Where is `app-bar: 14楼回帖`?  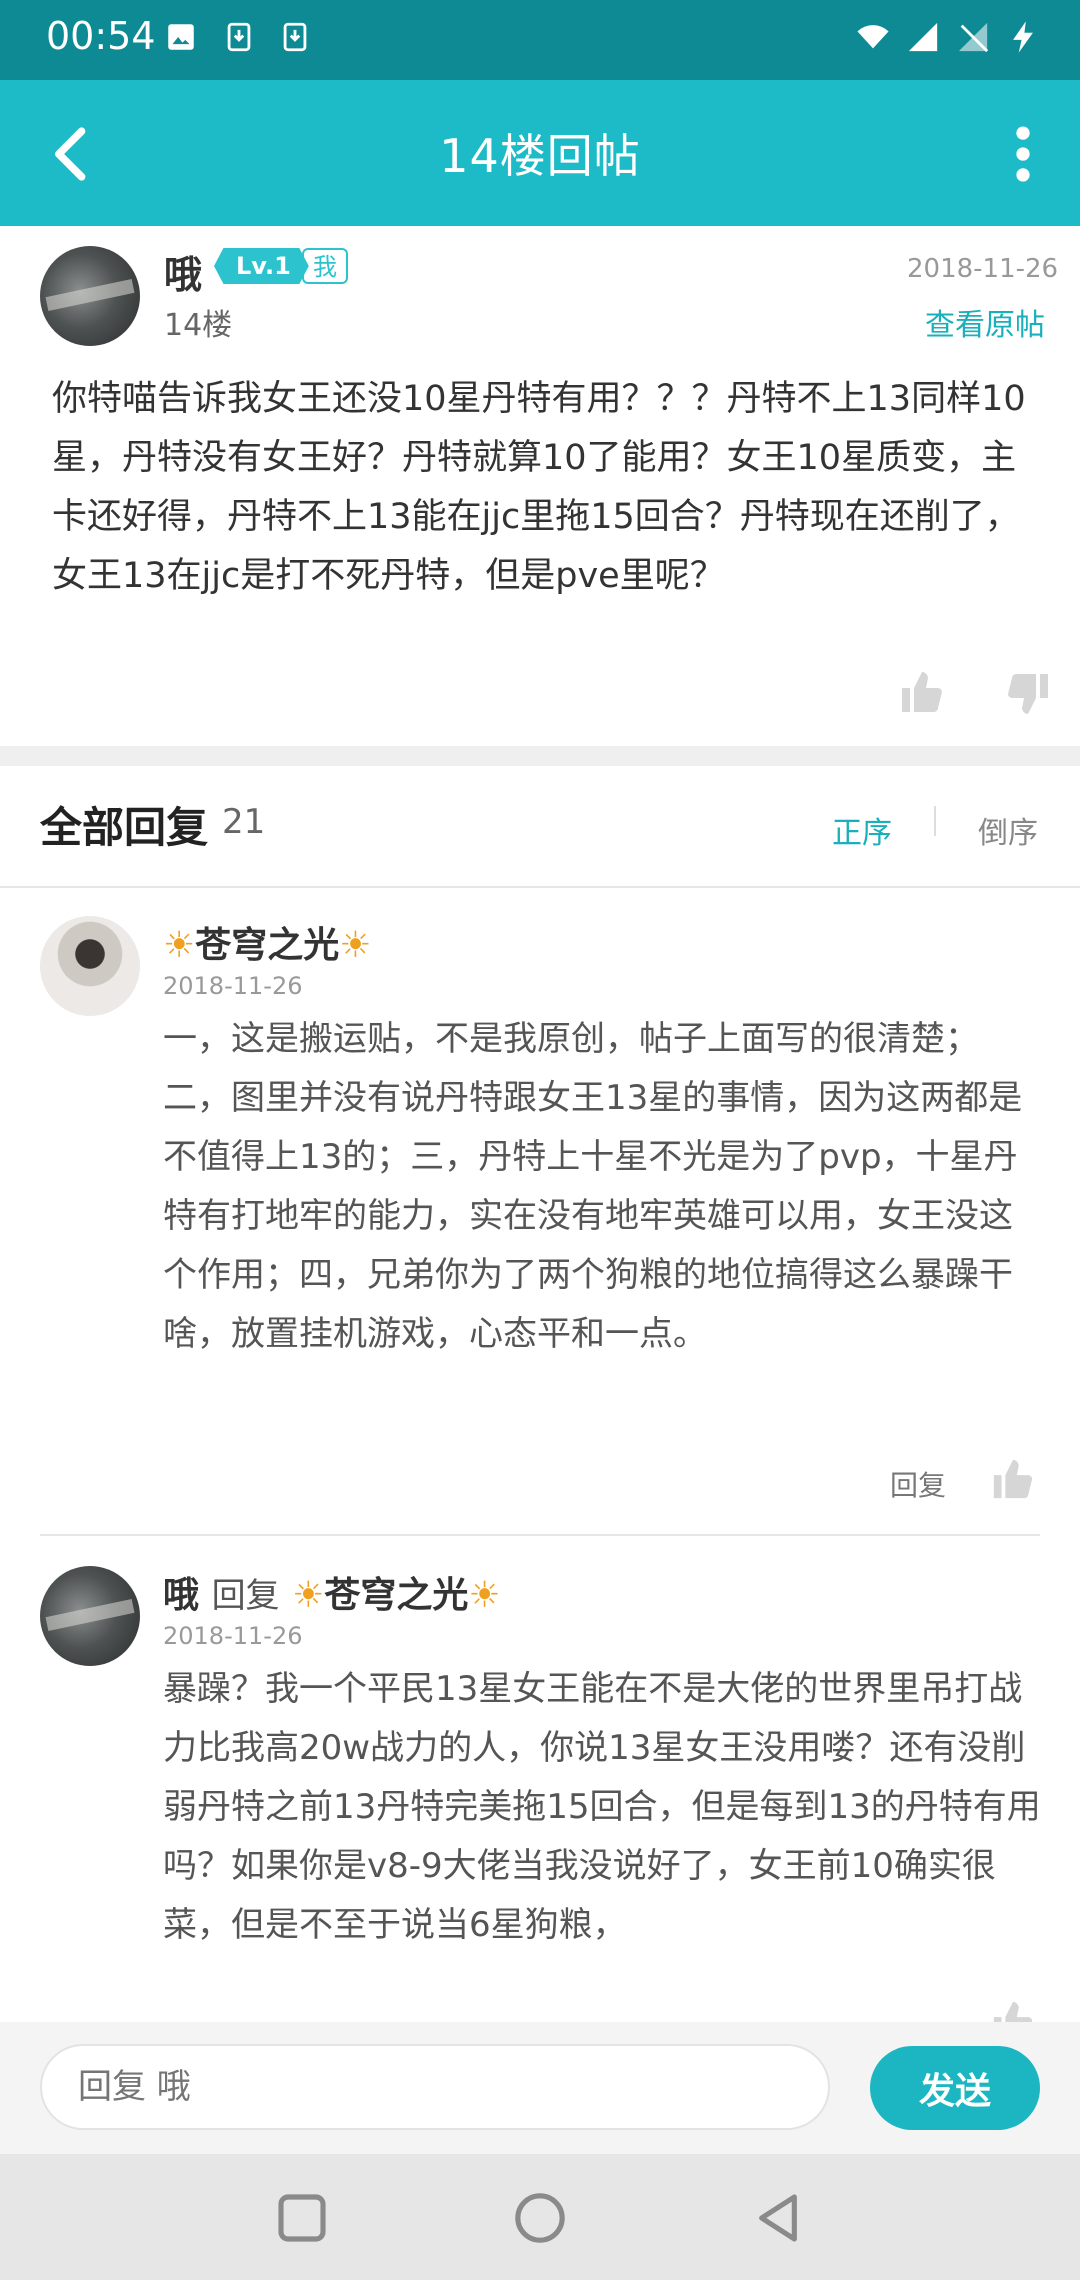
app-bar: 14楼回帖 is located at coordinates (540, 153).